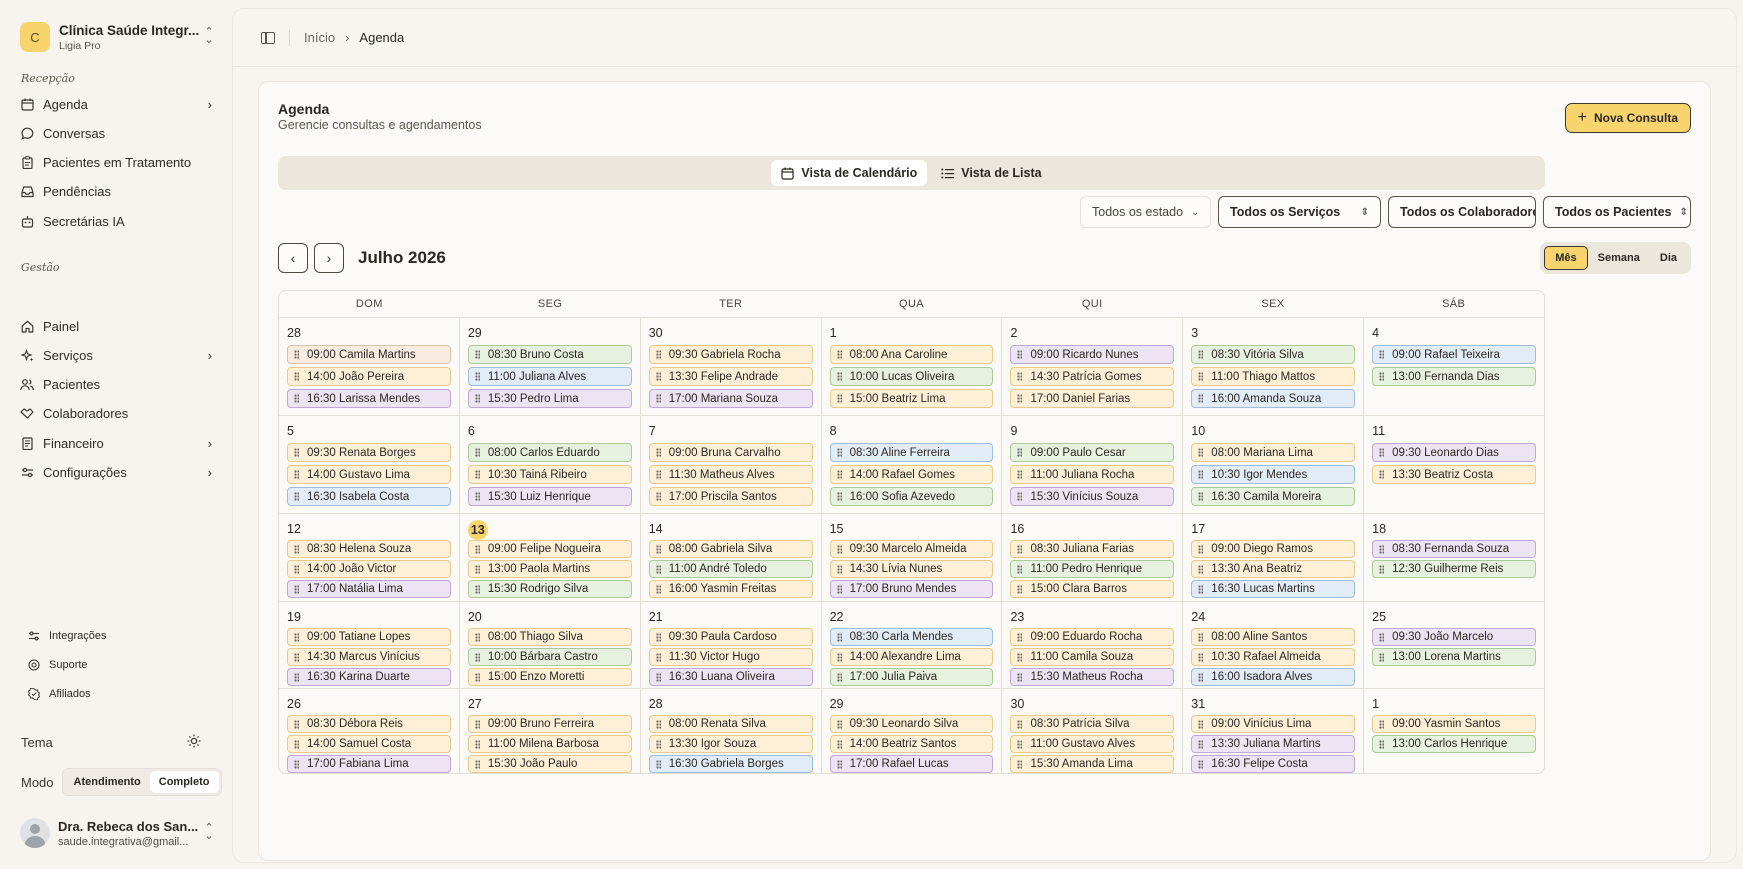 The height and width of the screenshot is (869, 1743). Describe the element at coordinates (730, 496) in the screenshot. I see `appointment-event: 17:00 Priscila Santos` at that location.